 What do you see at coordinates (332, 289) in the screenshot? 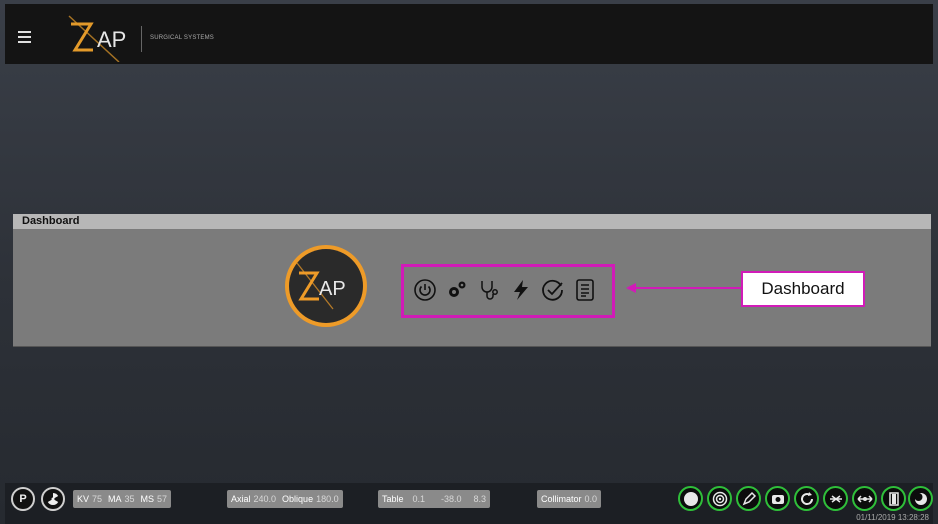
I see `emblem-text: AP` at bounding box center [332, 289].